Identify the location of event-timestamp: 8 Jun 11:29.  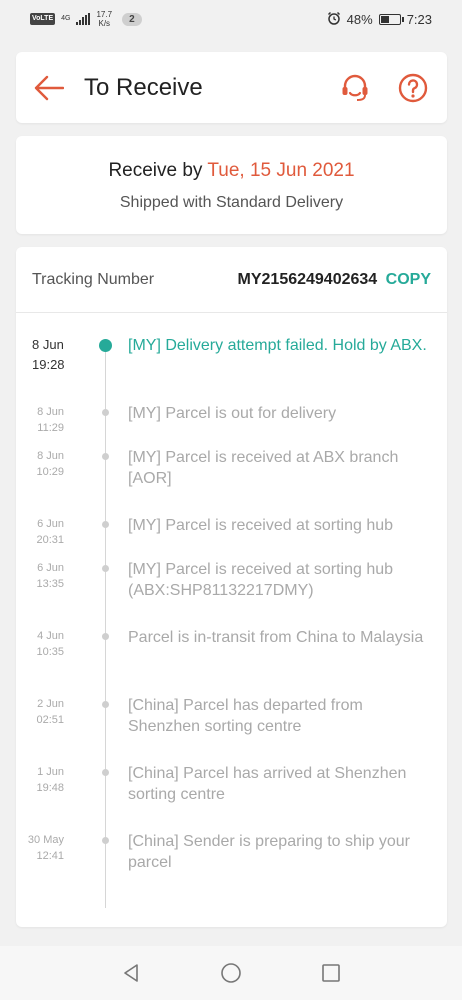
(52, 419).